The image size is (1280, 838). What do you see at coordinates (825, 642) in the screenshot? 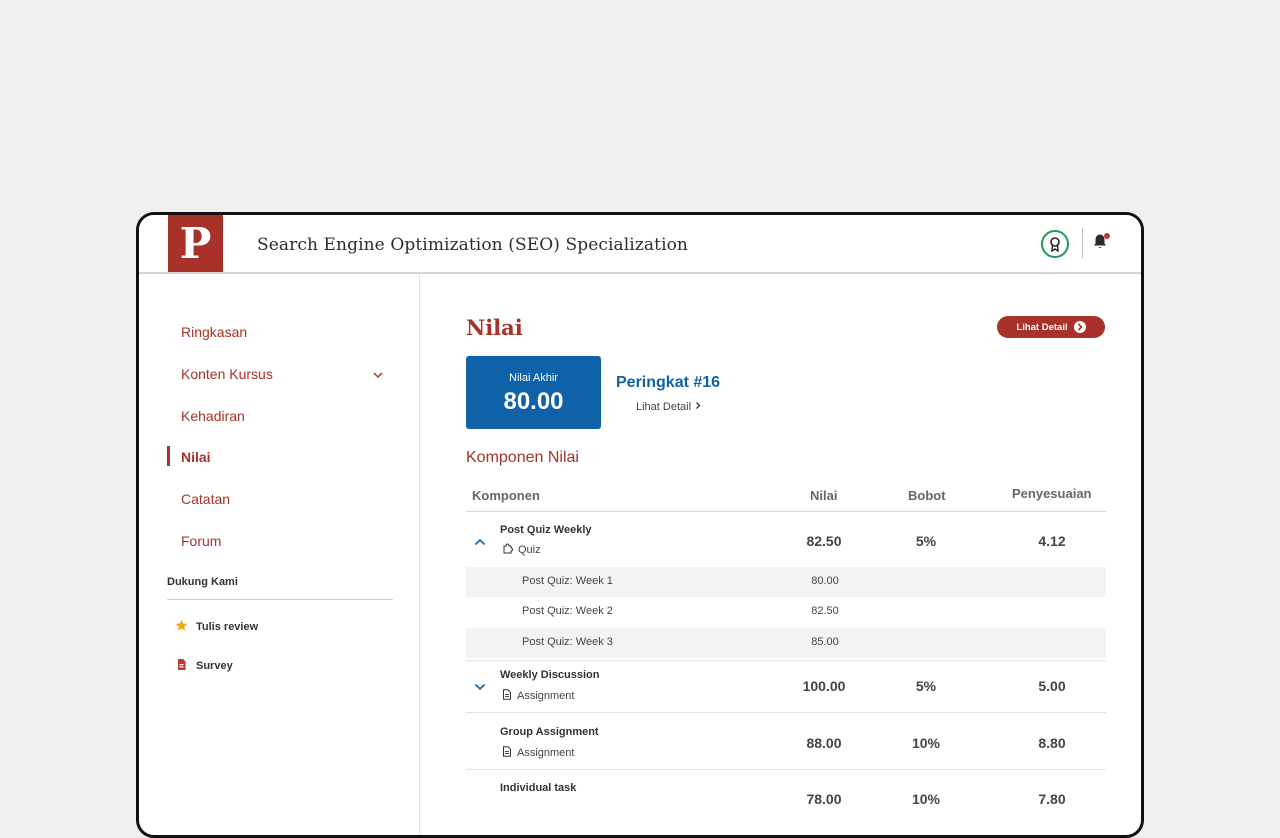
I see `sub-component-nilai: 85.00` at bounding box center [825, 642].